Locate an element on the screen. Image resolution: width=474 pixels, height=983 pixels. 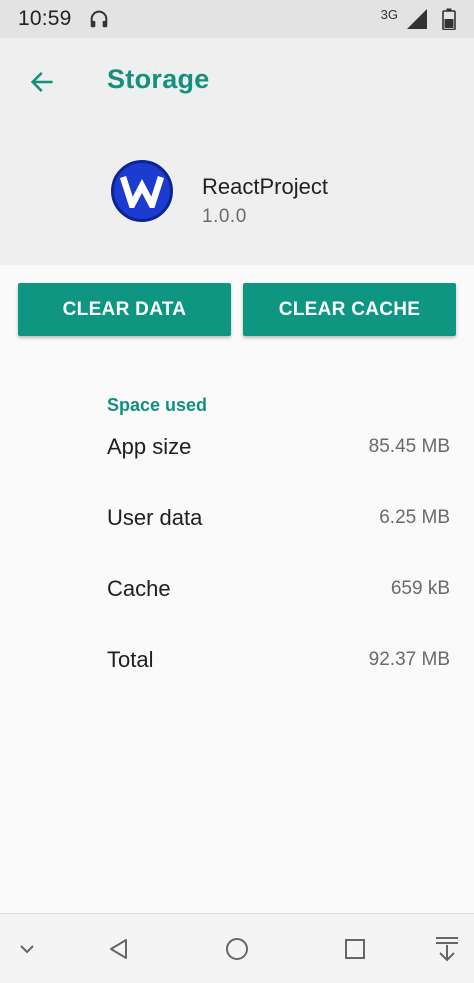
space-used-heading: Space used is located at coordinates (157, 405).